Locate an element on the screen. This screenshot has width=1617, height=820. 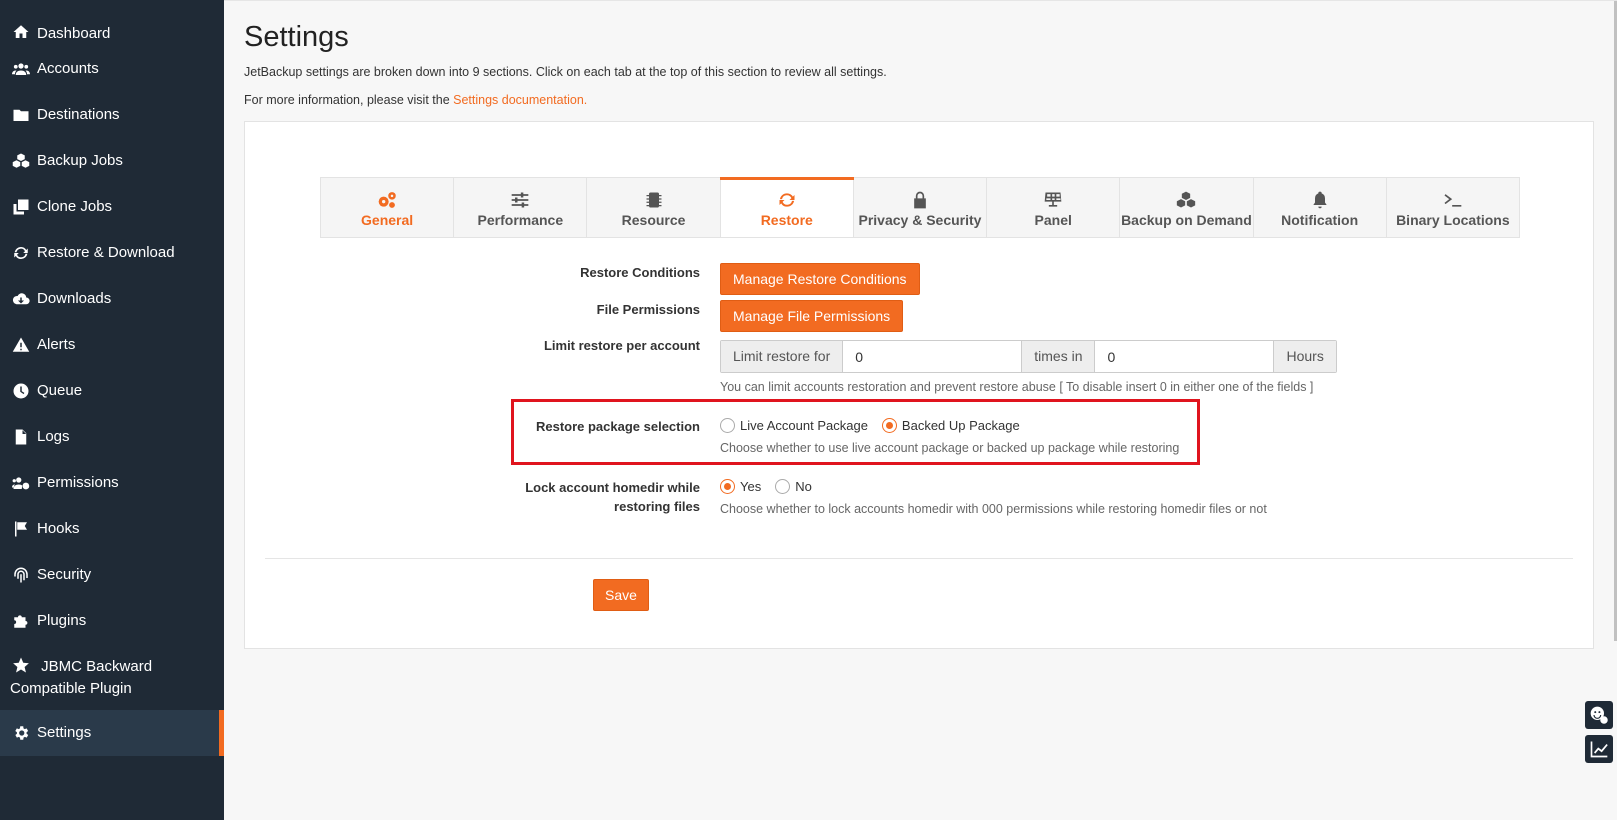
solar-panel-icon is located at coordinates (1053, 199).